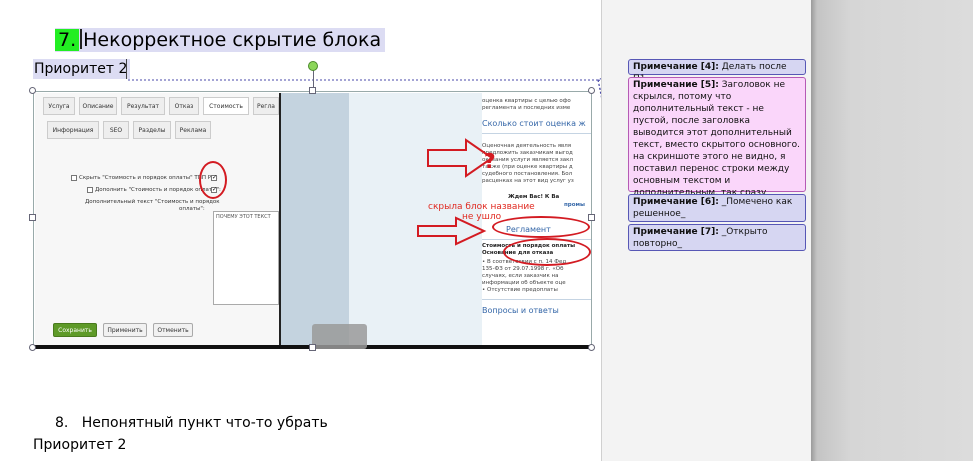 Image resolution: width=973 pixels, height=461 pixels. I want to click on resize-handle-tr, so click(591, 90).